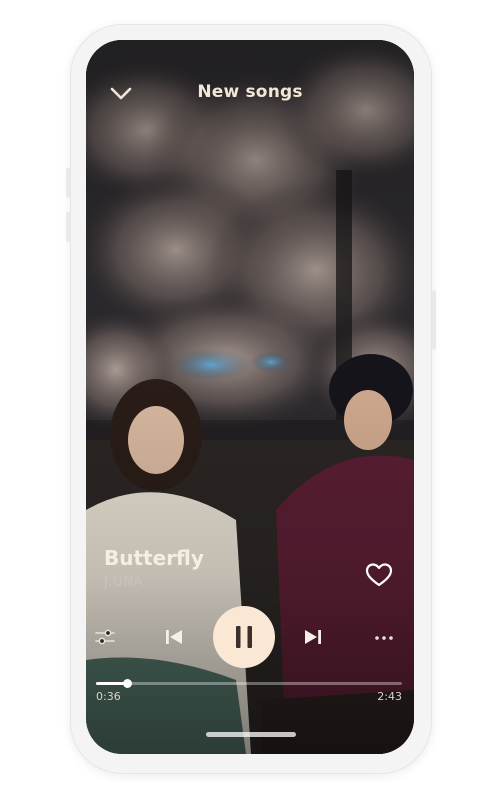 The image size is (500, 804). What do you see at coordinates (251, 734) in the screenshot?
I see `home-indicator` at bounding box center [251, 734].